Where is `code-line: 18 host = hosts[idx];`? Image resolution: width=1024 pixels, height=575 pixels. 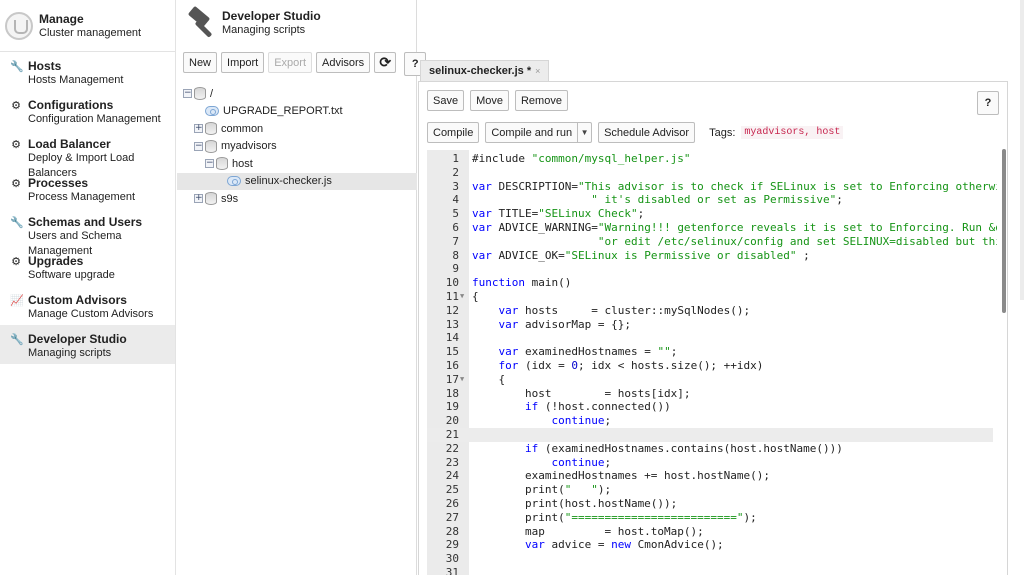
code-line: 18 host = hosts[idx]; is located at coordinates (710, 394).